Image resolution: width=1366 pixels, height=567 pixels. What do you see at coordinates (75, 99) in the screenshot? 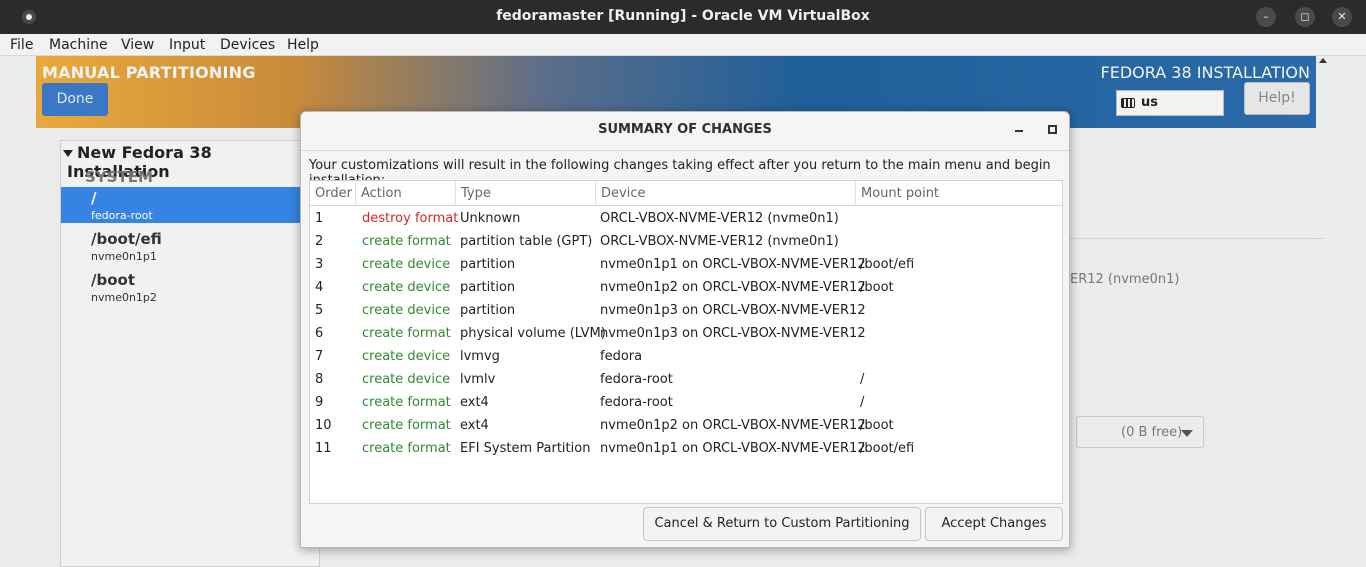
I see `done-button: Done` at bounding box center [75, 99].